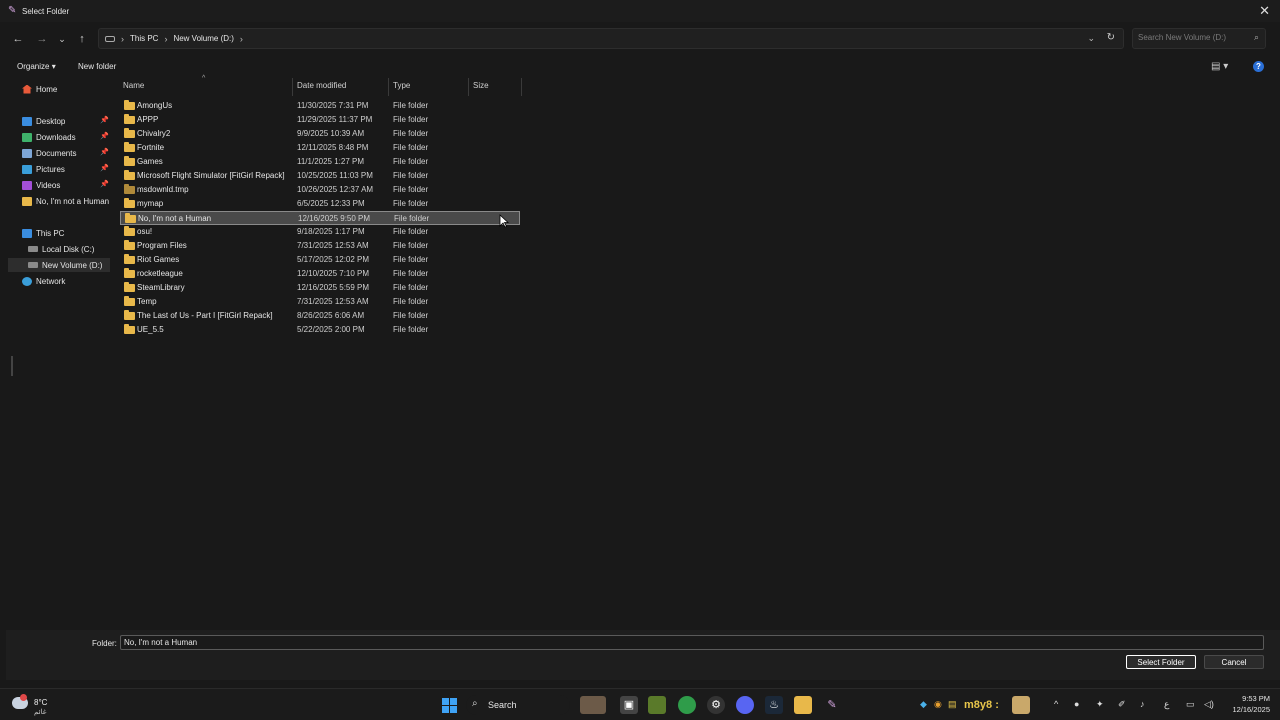 The height and width of the screenshot is (720, 1280). Describe the element at coordinates (65, 201) in the screenshot. I see `sidebar-item-no-im-not-a-human: No, I'm not a Human` at that location.